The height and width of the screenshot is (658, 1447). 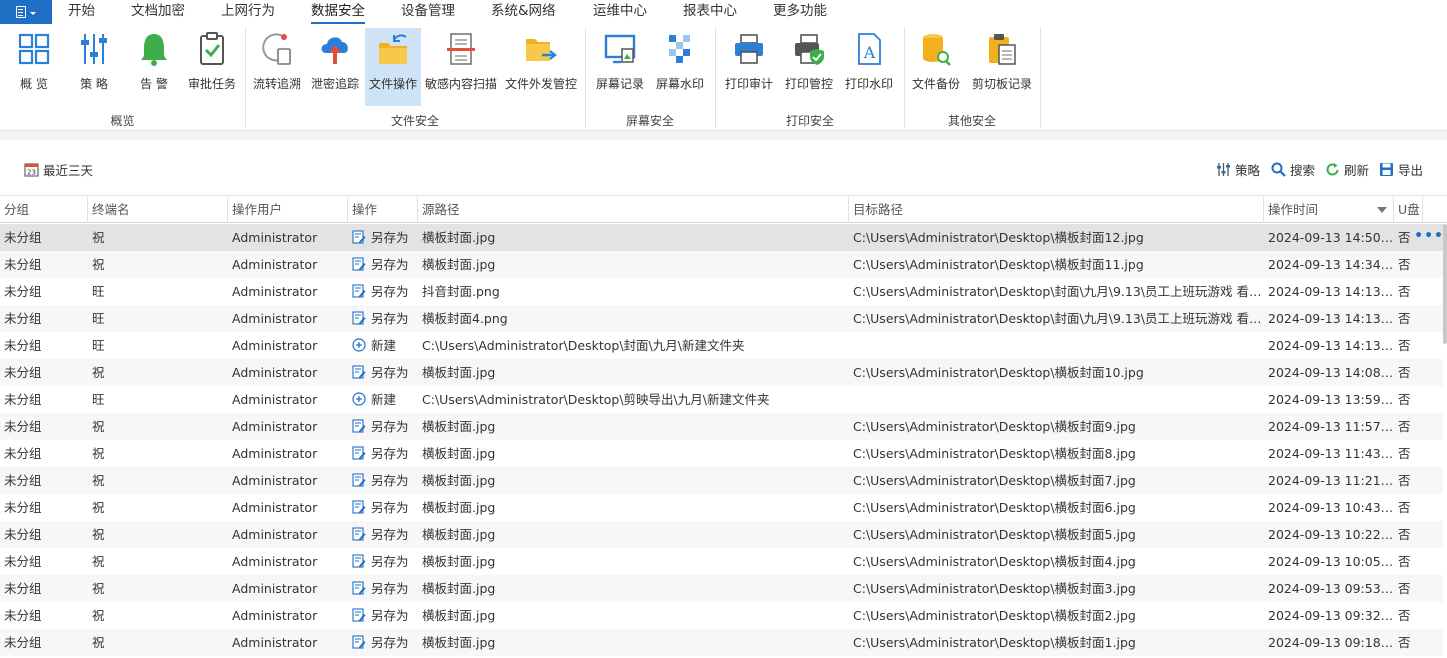 What do you see at coordinates (1401, 169) in the screenshot?
I see `export-button: 导出` at bounding box center [1401, 169].